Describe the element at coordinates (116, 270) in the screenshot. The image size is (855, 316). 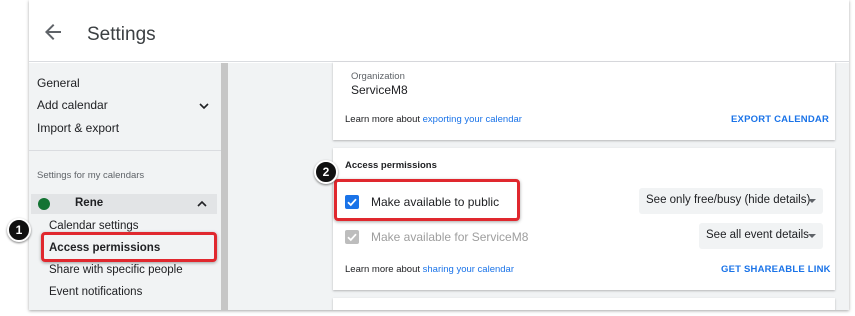
I see `sidebar-item-share-with-people: Share with specific people` at that location.